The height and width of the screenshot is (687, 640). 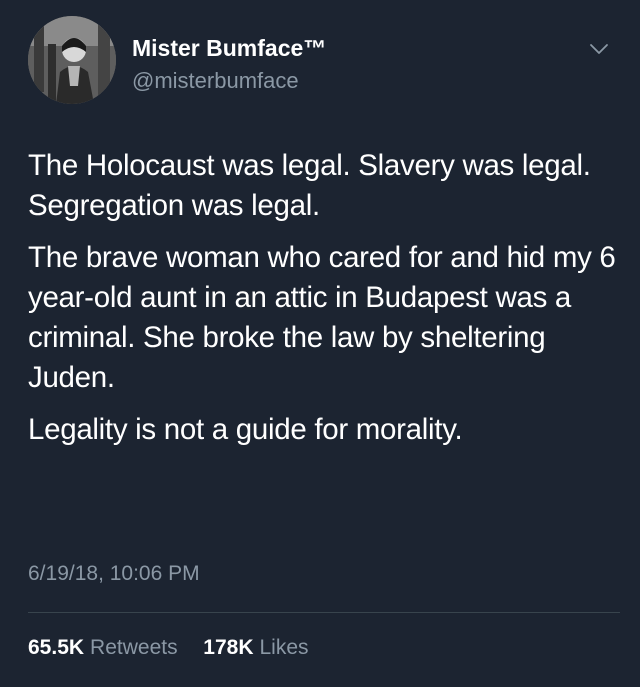 I want to click on avatar-photo, so click(x=72, y=60).